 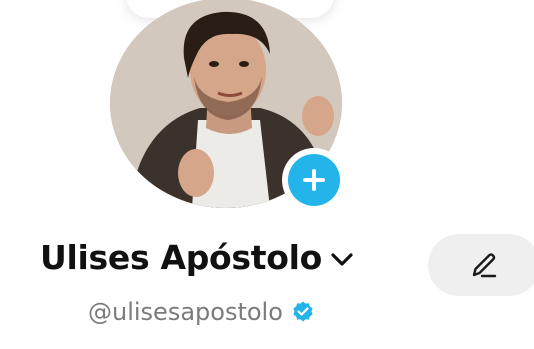 I want to click on add-story-circle, so click(x=314, y=180).